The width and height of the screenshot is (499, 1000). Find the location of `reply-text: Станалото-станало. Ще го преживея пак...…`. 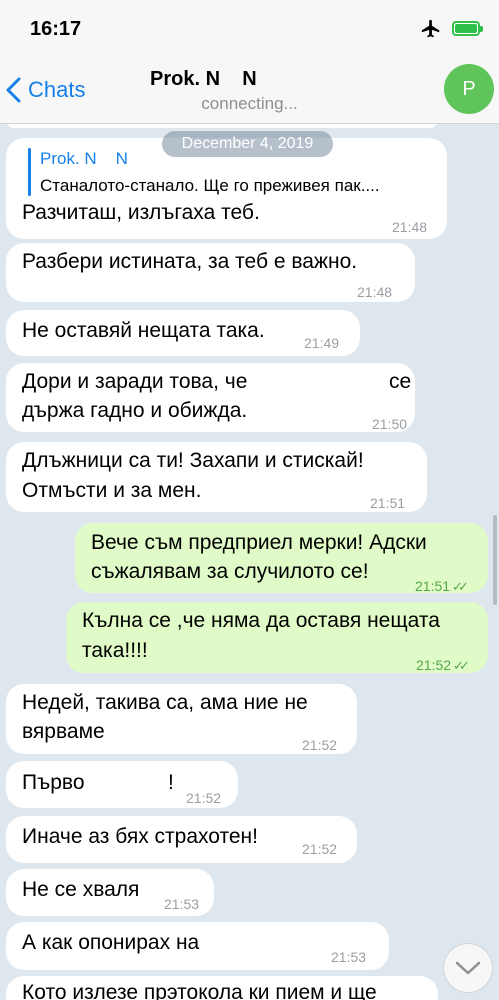

reply-text: Станалото-станало. Ще го преживея пак...… is located at coordinates (210, 185).